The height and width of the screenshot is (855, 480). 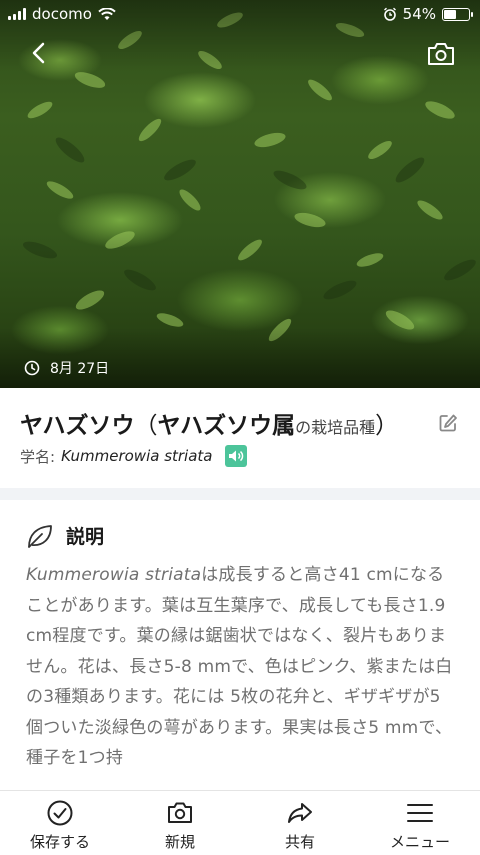 I want to click on description-title: 説明, so click(x=85, y=537).